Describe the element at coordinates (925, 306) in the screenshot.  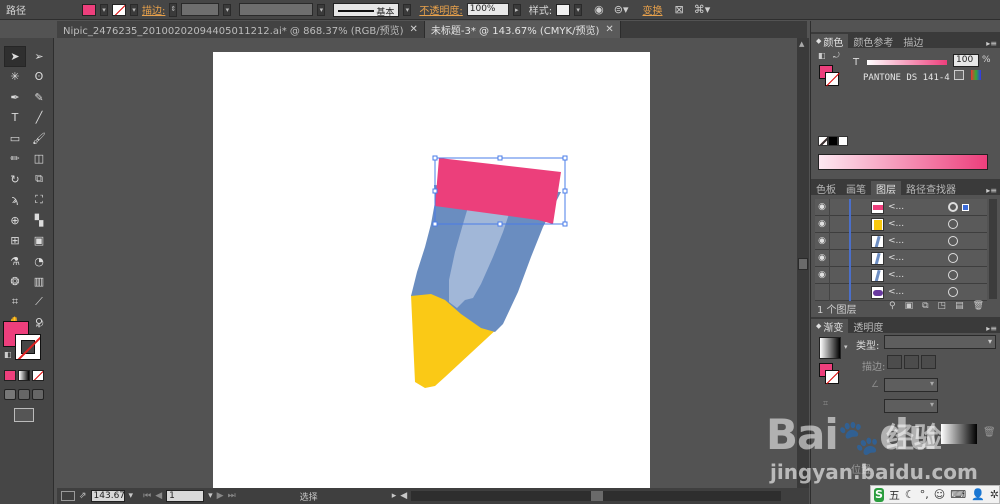
I see `new-sublayer-icon: ⧉` at that location.